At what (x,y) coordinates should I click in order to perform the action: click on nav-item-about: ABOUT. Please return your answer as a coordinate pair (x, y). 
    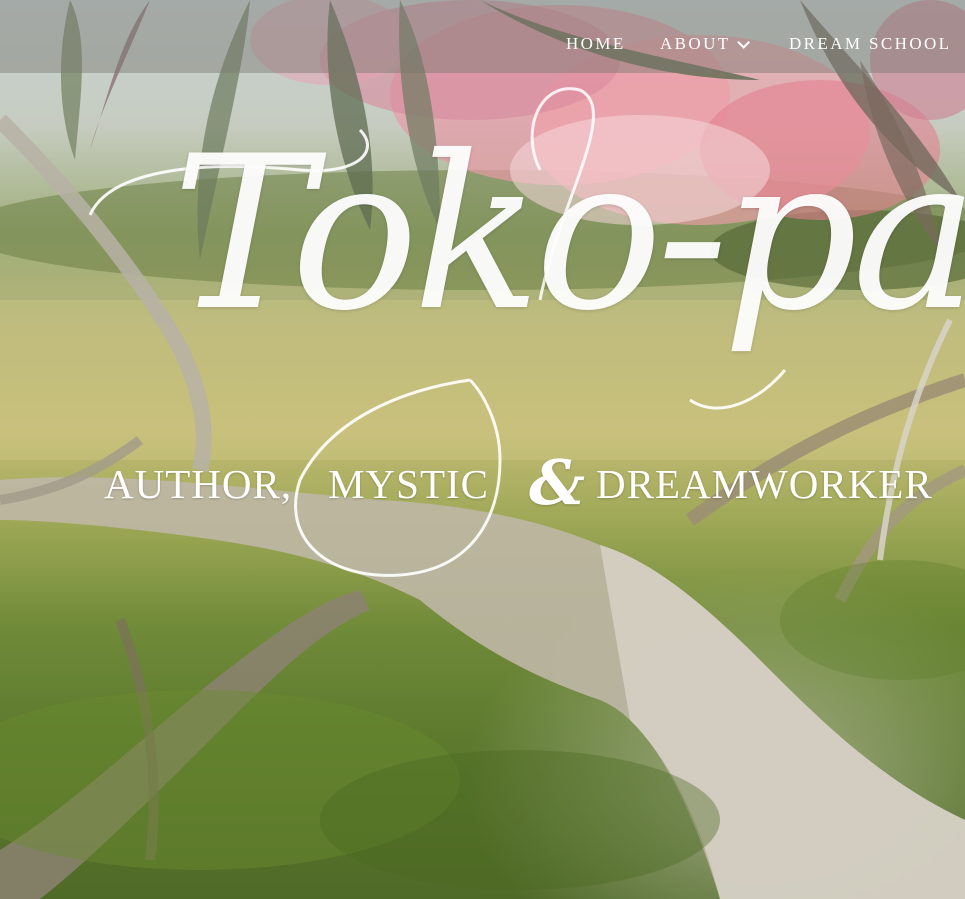
    Looking at the image, I should click on (724, 44).